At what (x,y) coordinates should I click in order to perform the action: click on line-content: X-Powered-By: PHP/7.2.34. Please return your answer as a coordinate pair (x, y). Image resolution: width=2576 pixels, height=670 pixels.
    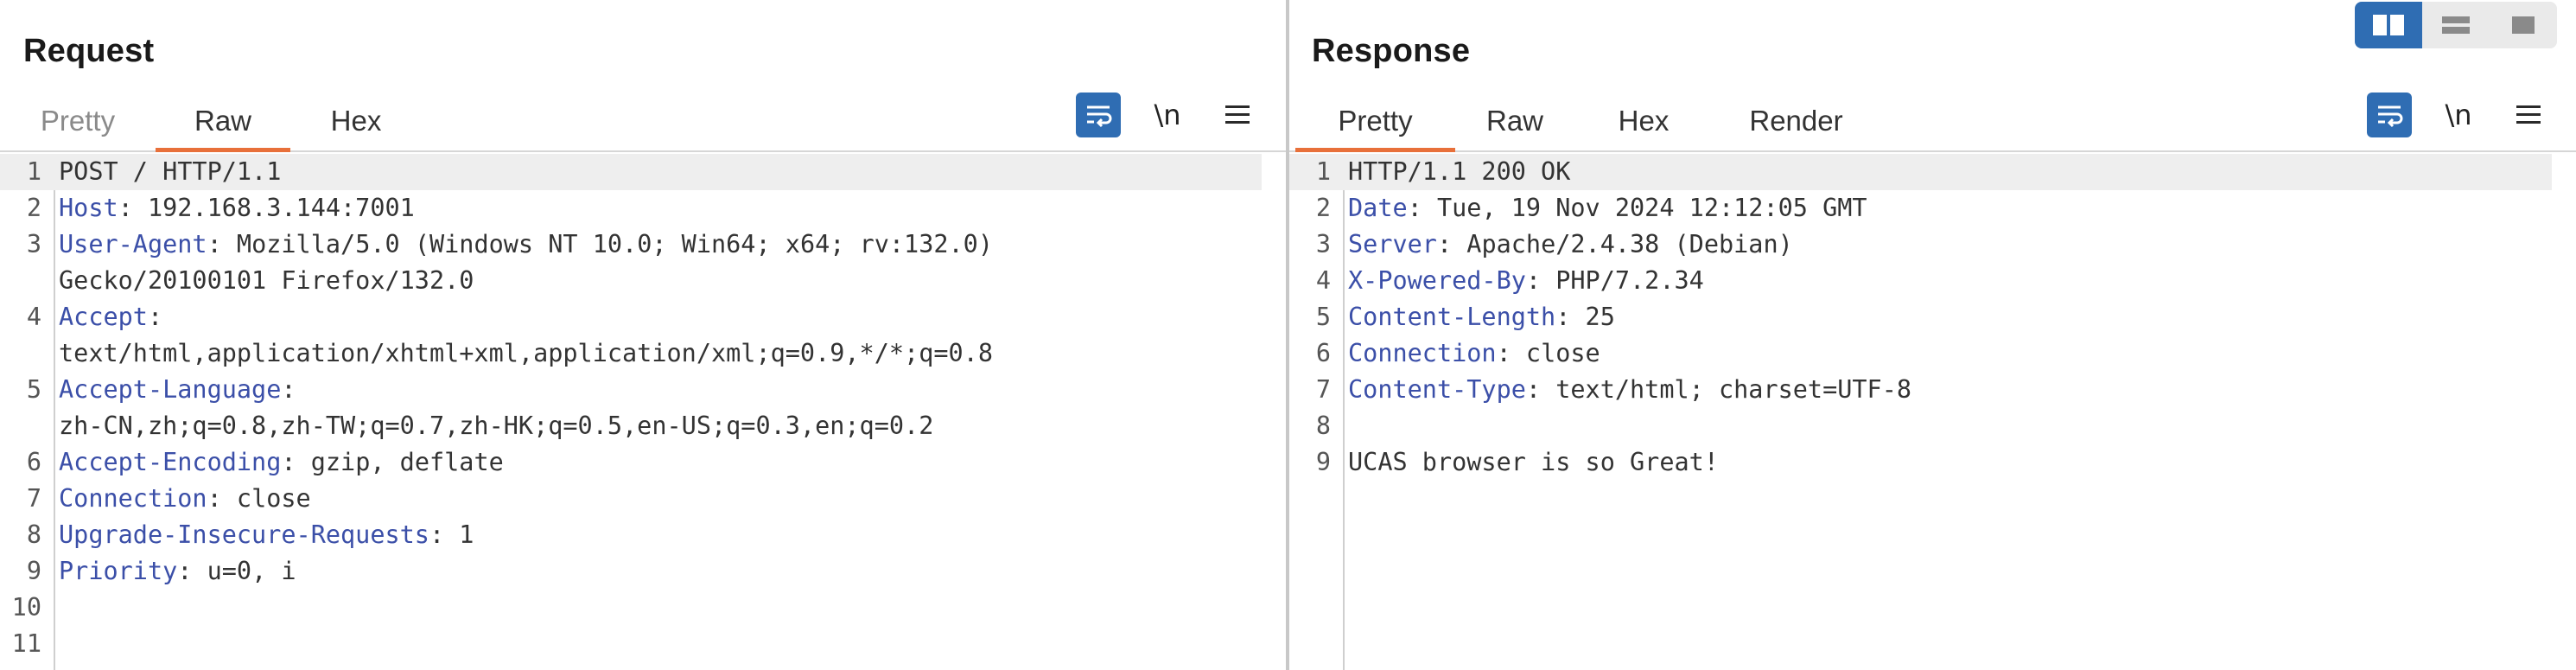
    Looking at the image, I should click on (1526, 281).